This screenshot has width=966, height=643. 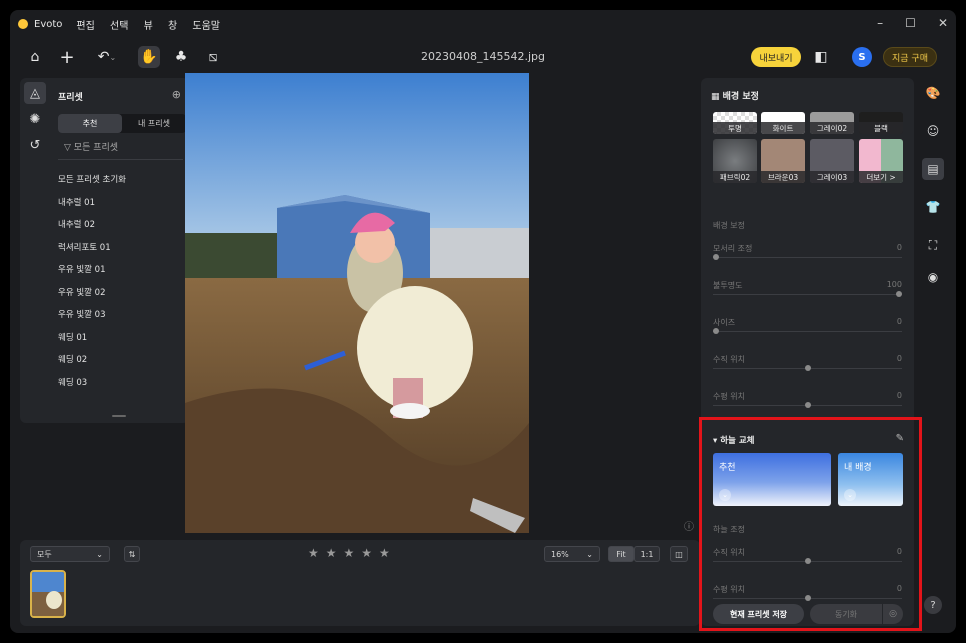 What do you see at coordinates (910, 57) in the screenshot?
I see `buy-now-button: 지금 구매` at bounding box center [910, 57].